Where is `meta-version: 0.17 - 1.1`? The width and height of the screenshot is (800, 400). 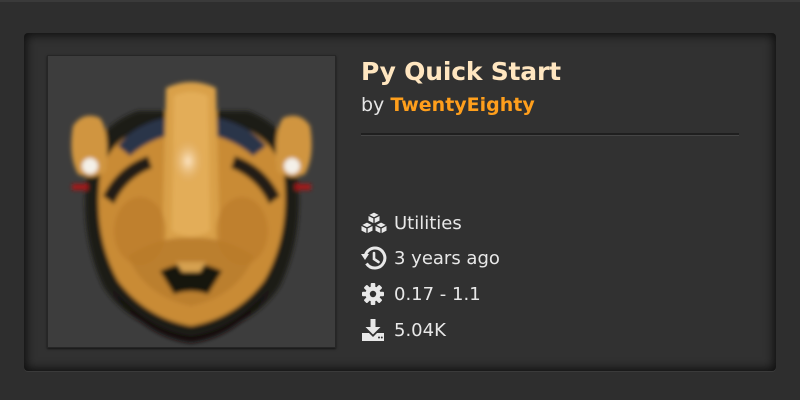 meta-version: 0.17 - 1.1 is located at coordinates (421, 294).